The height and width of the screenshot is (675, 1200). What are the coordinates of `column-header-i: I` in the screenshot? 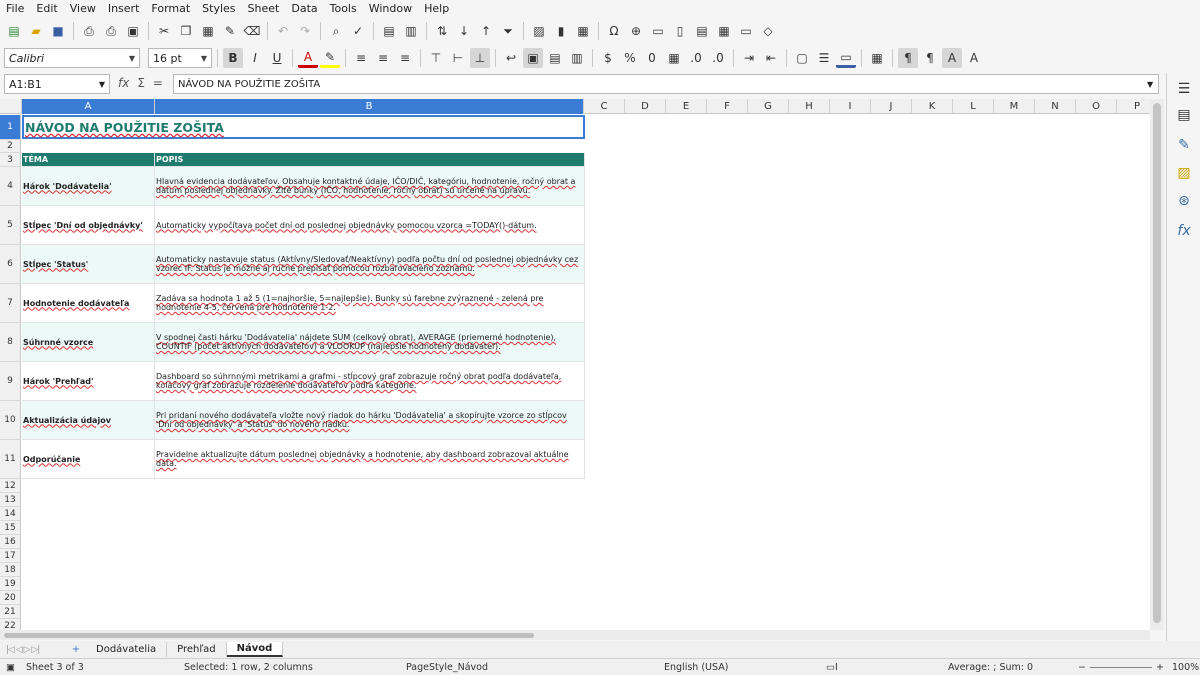 It's located at (850, 106).